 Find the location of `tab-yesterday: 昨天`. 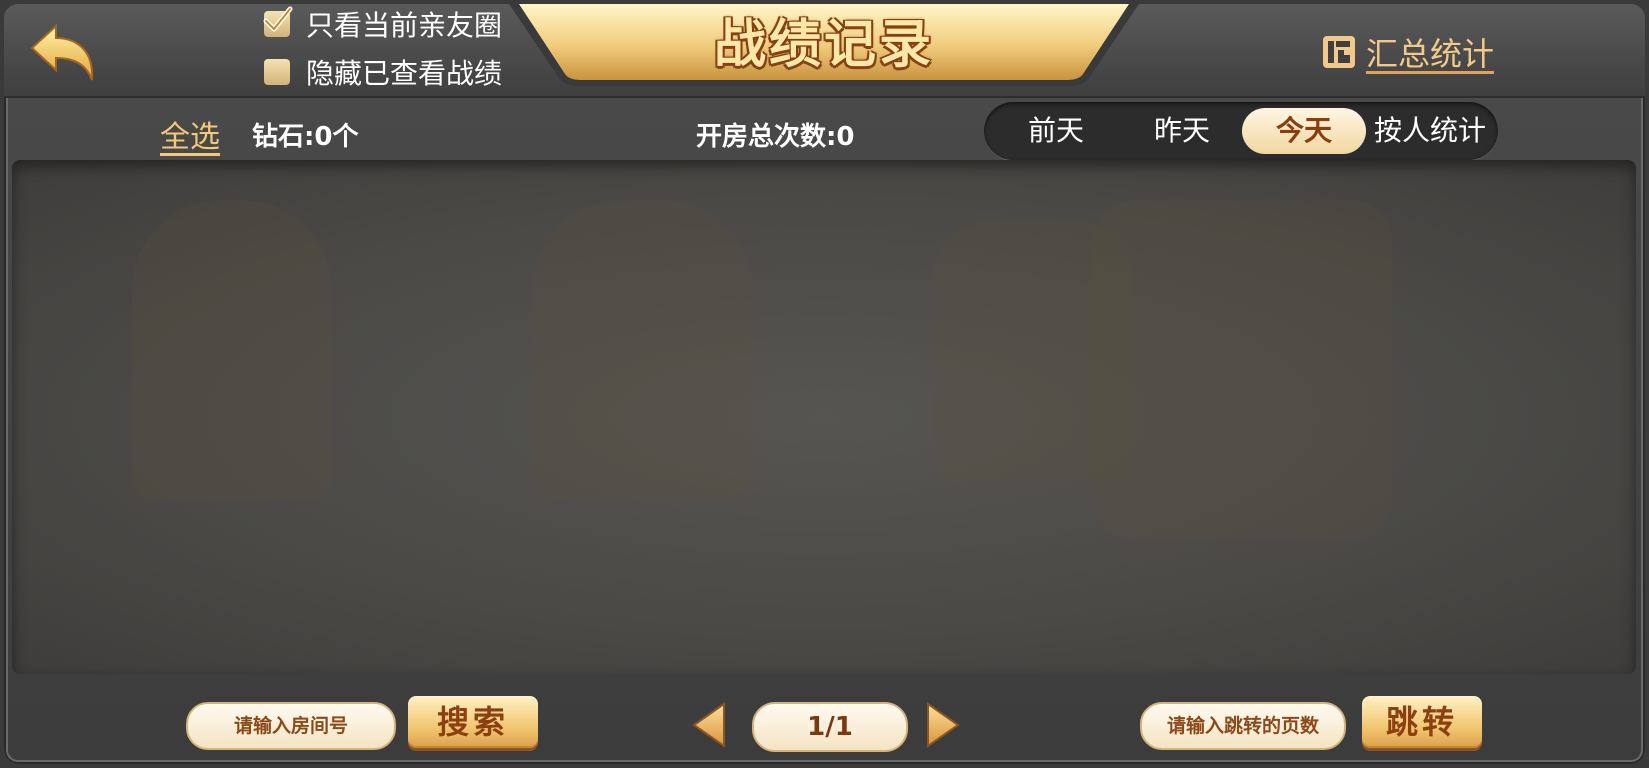

tab-yesterday: 昨天 is located at coordinates (1182, 131).